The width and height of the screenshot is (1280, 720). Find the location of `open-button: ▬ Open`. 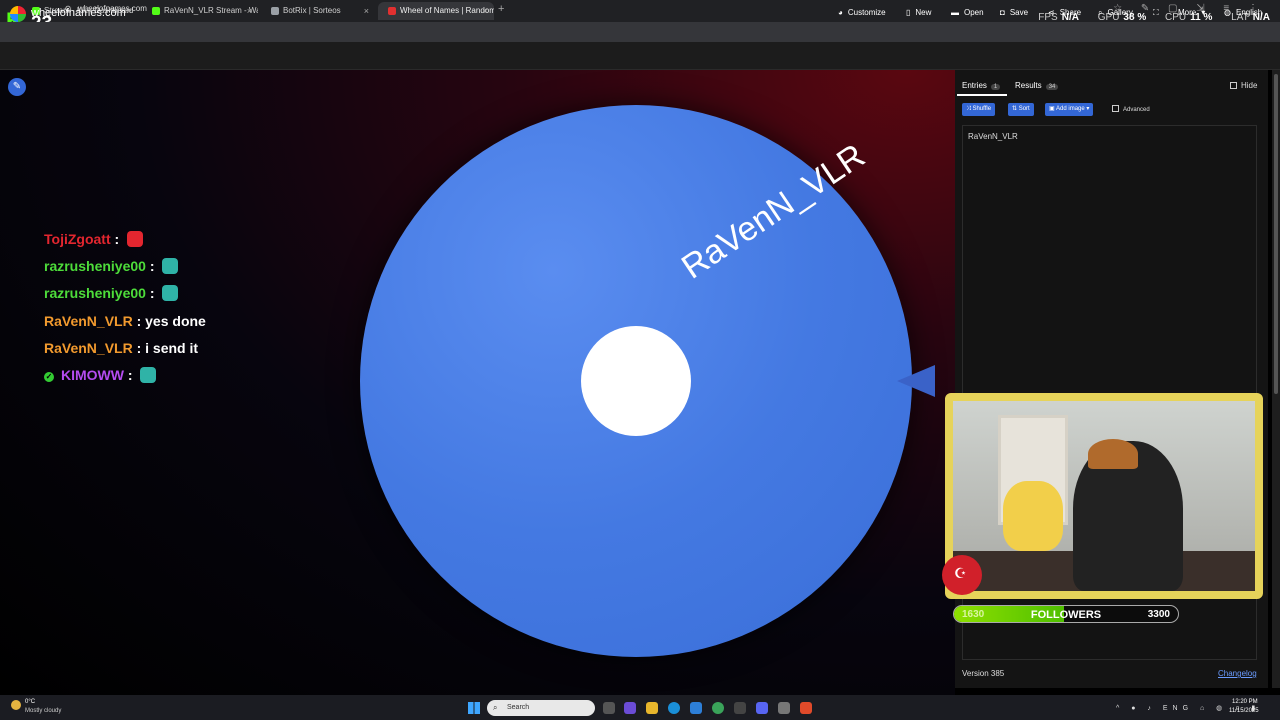

open-button: ▬ Open is located at coordinates (967, 12).